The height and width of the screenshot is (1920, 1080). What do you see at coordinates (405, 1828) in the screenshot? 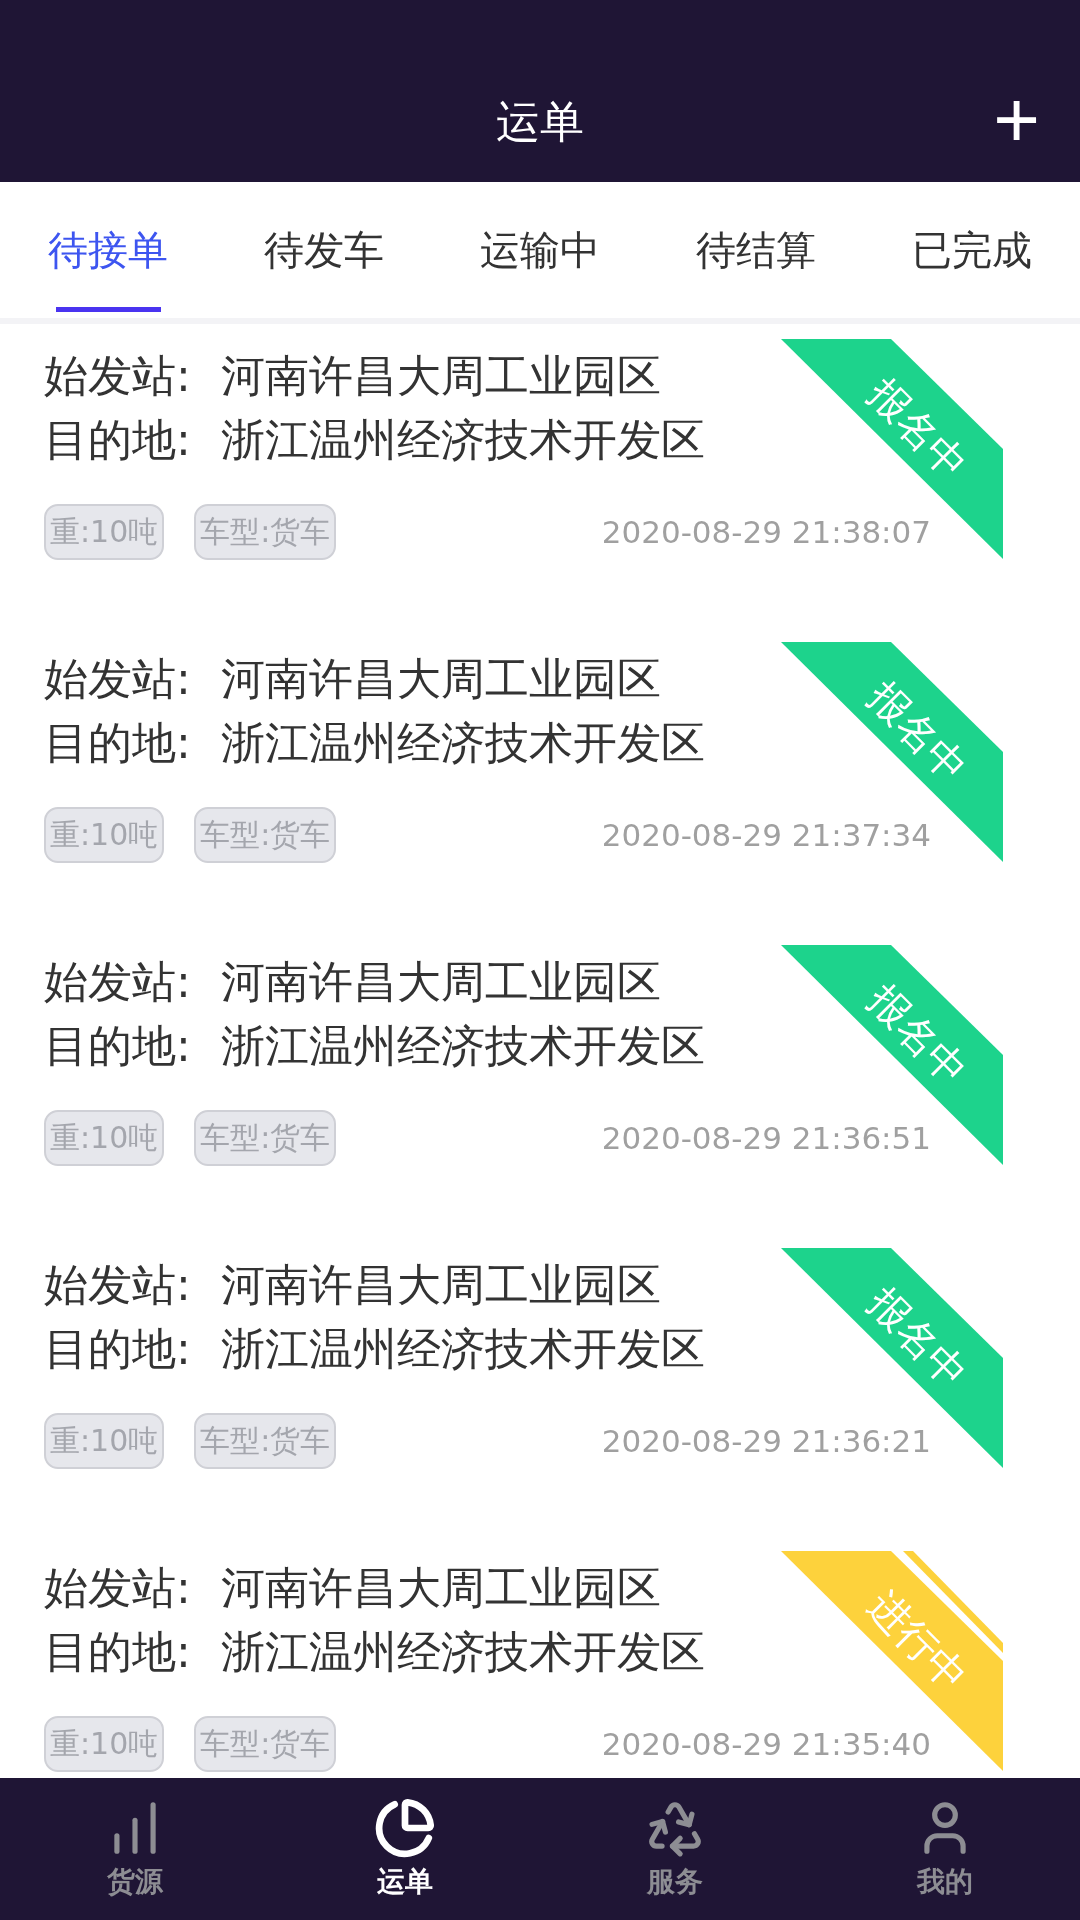
I see `pie-chart-icon` at bounding box center [405, 1828].